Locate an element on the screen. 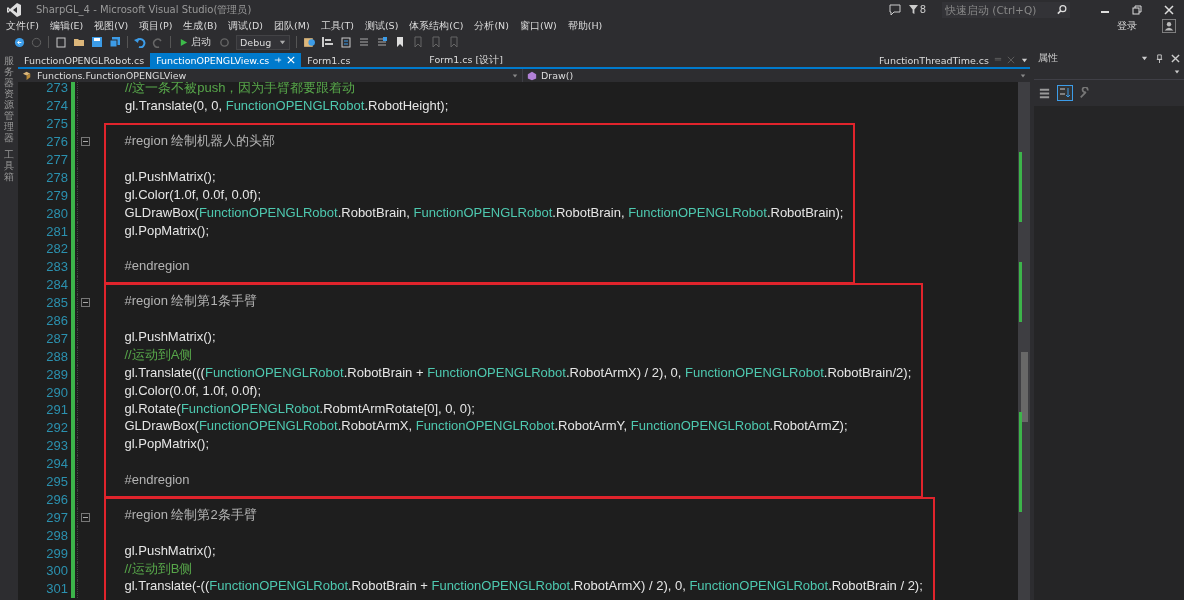  find-icon is located at coordinates (310, 42).